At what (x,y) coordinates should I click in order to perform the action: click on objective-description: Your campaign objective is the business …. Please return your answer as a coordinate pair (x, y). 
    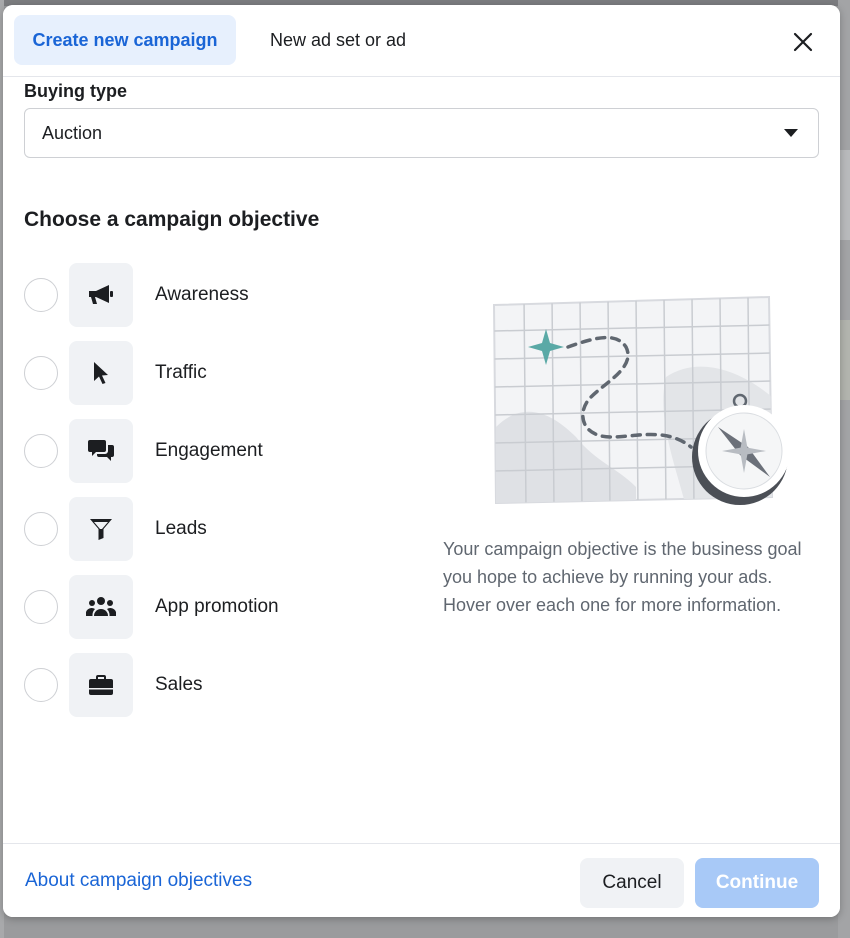
    Looking at the image, I should click on (622, 577).